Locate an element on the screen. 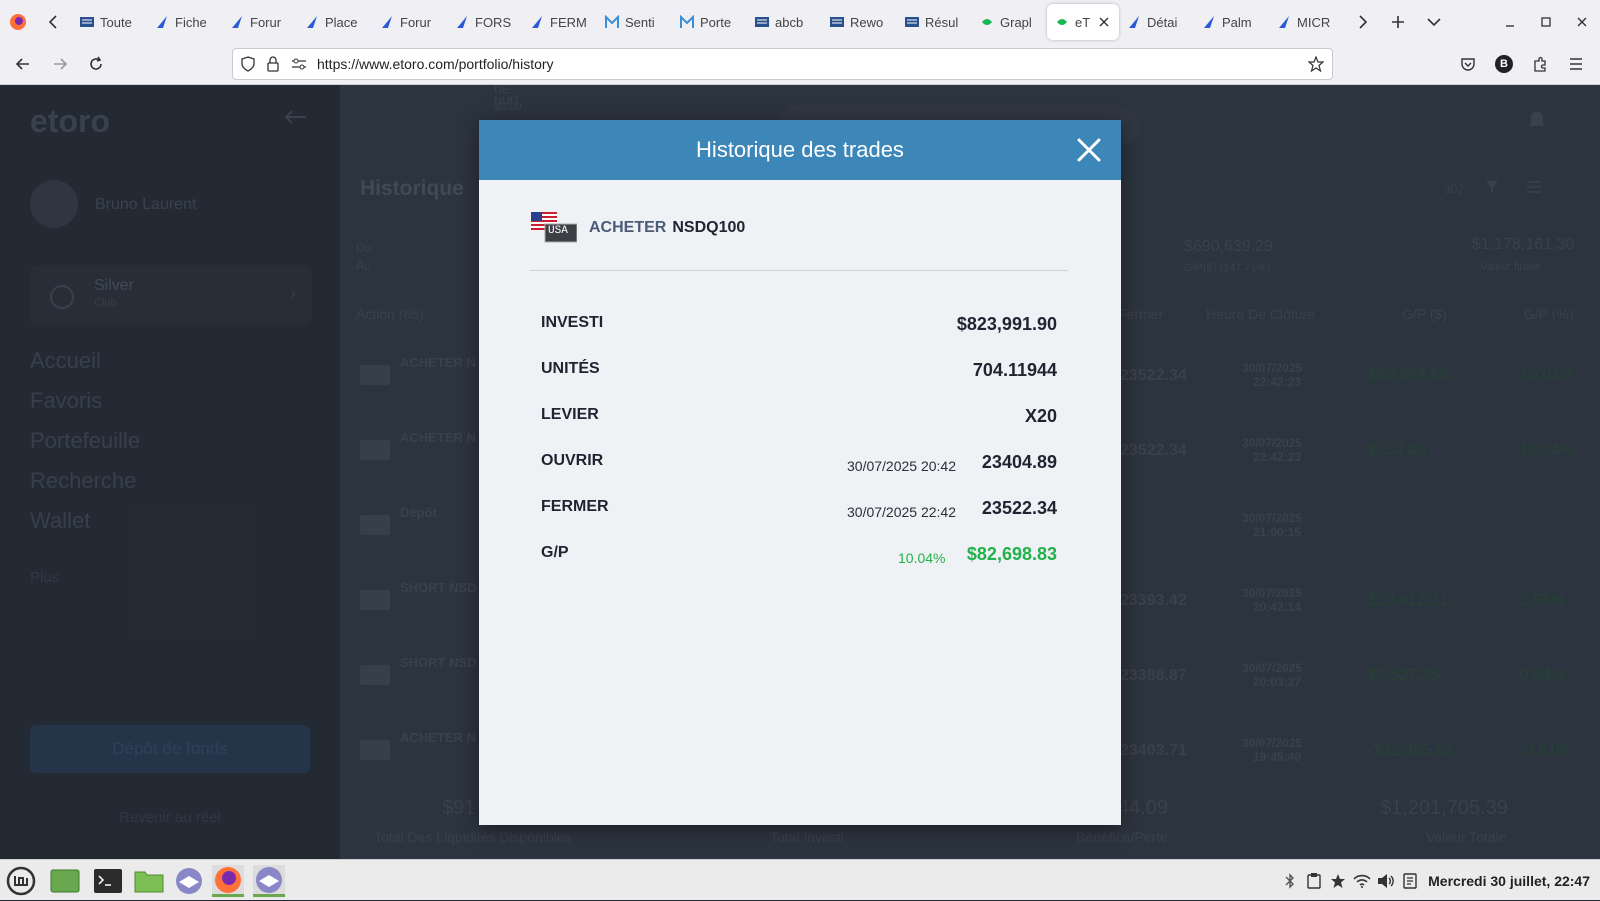 Image resolution: width=1600 pixels, height=901 pixels. invested-value: $823,991.90 is located at coordinates (1006, 324).